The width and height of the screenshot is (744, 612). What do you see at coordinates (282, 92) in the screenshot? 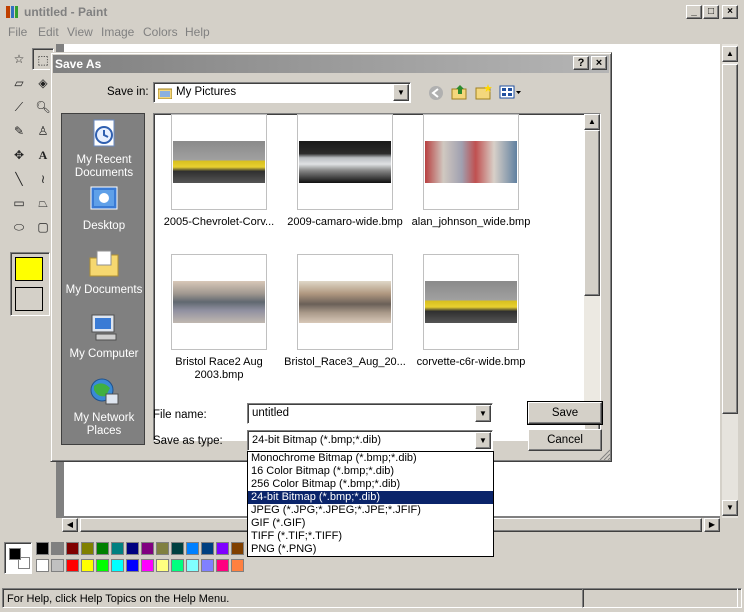
I see `save-in-dropdown: My Pictures ▼` at bounding box center [282, 92].